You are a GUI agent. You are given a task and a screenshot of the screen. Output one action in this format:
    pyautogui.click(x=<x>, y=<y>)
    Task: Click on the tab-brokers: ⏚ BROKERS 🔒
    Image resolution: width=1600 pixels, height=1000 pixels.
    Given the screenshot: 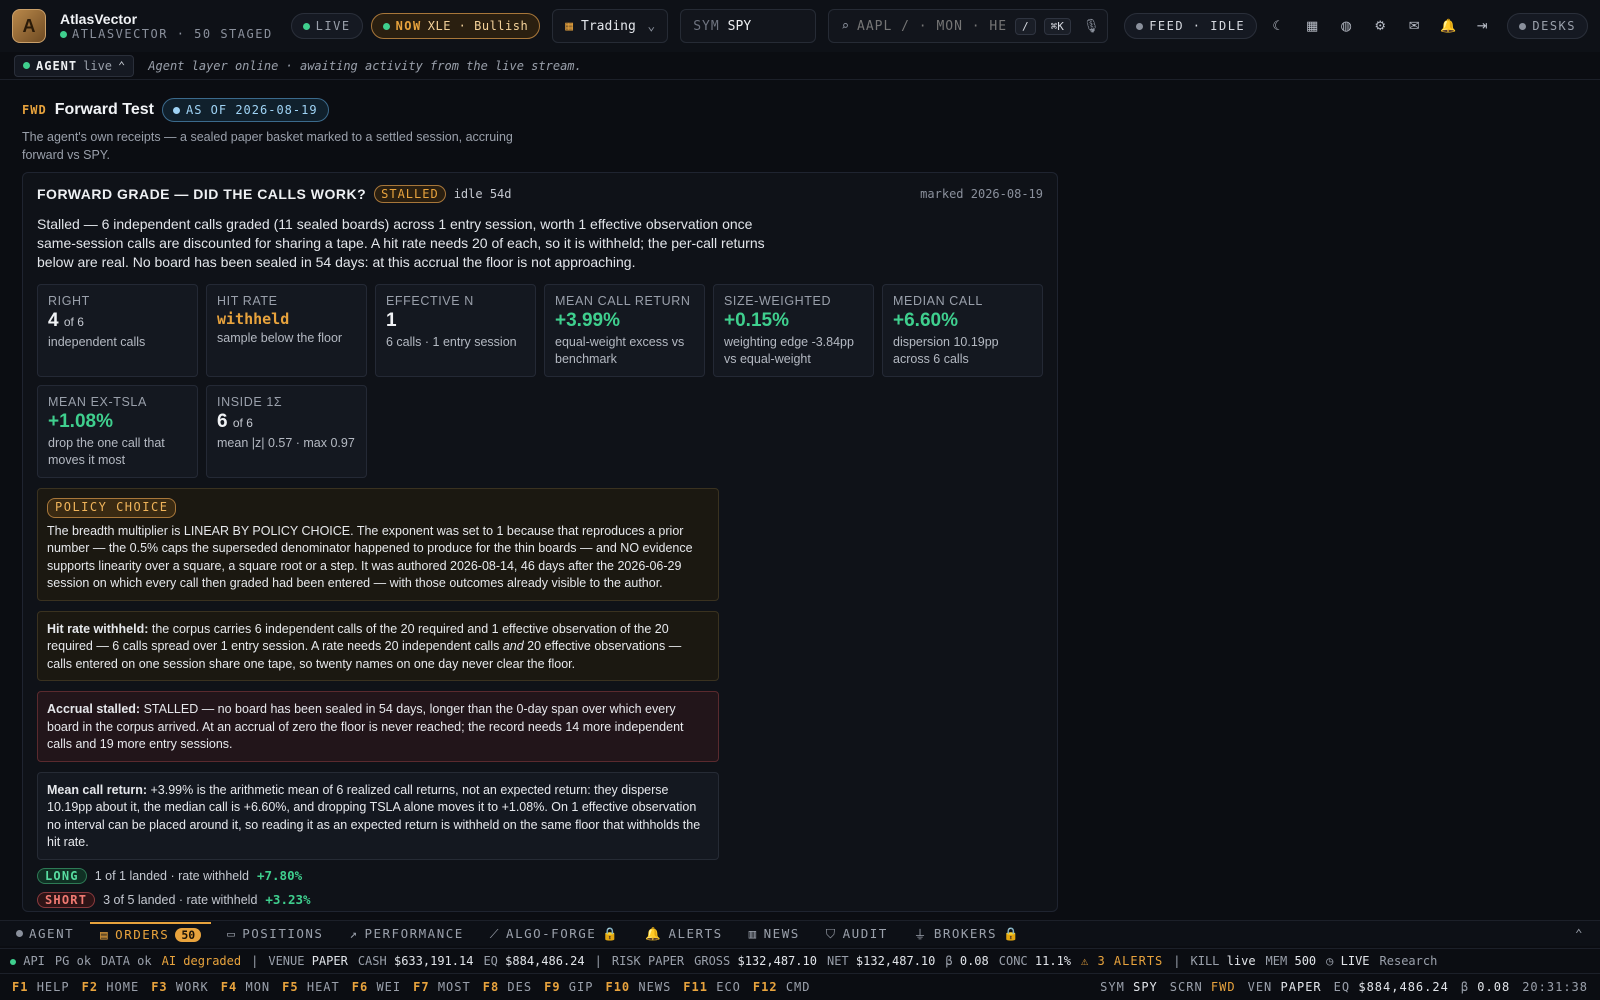 What is the action you would take?
    pyautogui.click(x=967, y=934)
    